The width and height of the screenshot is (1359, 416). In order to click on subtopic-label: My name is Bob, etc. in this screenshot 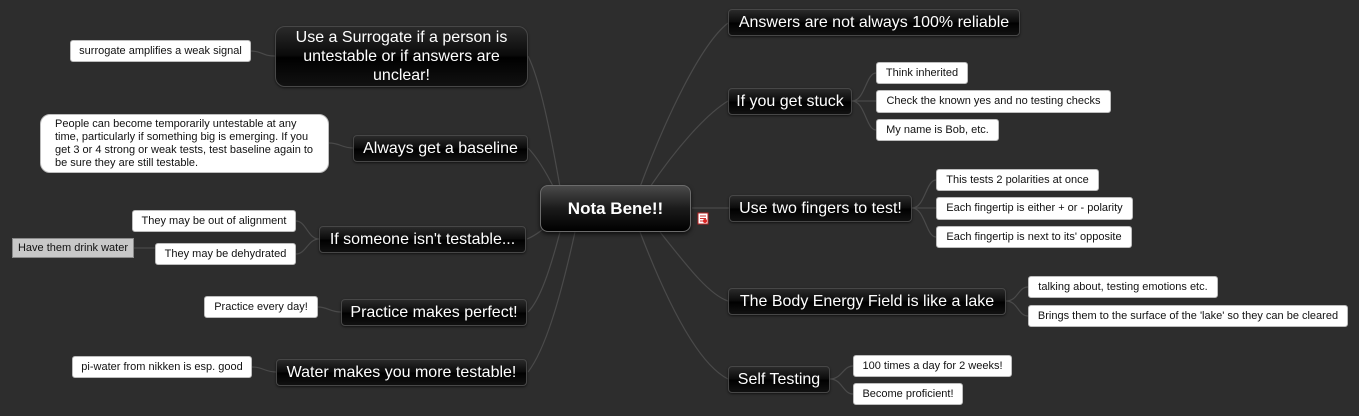, I will do `click(937, 129)`.